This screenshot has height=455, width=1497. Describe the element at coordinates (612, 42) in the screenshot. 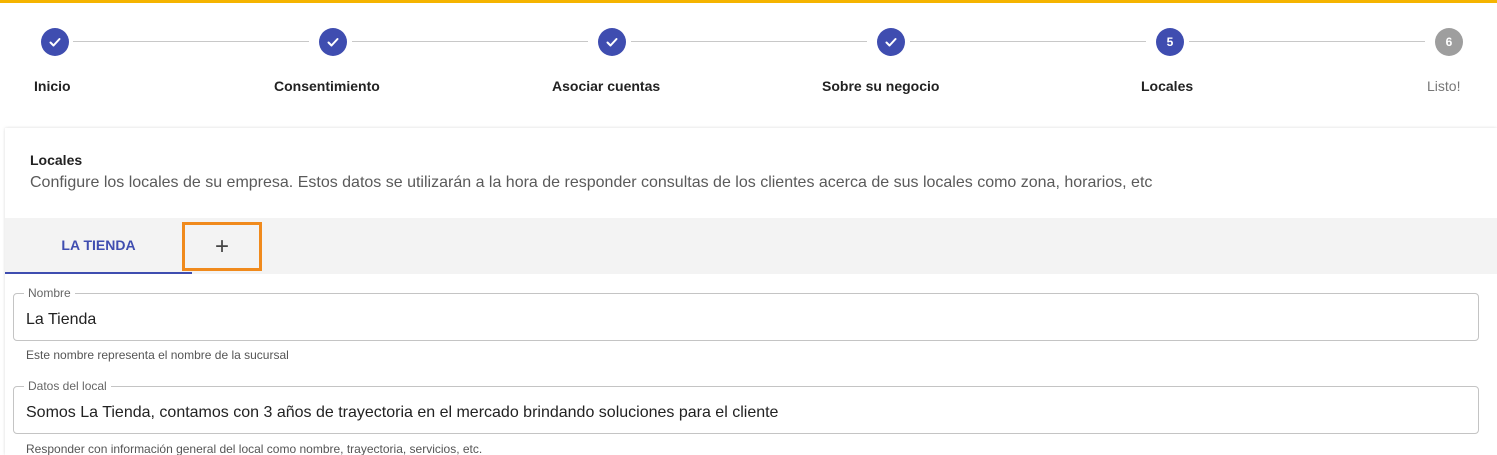

I see `step-3-check-icon` at that location.